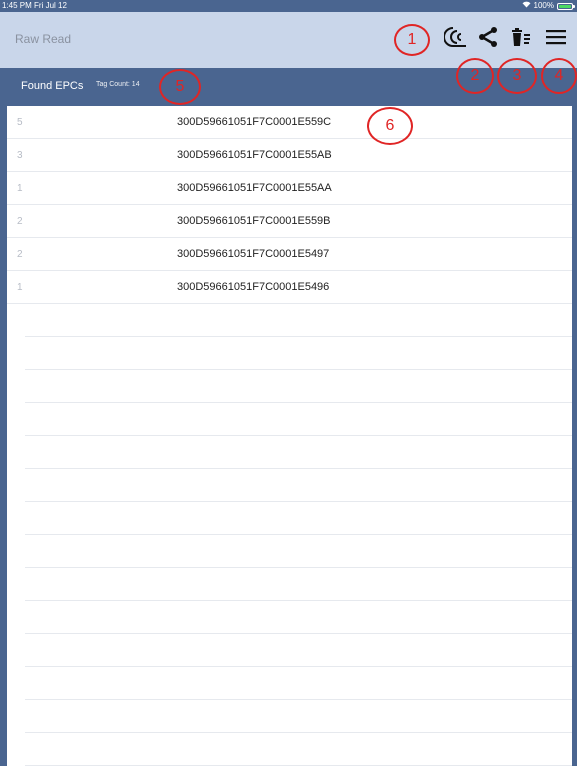 The height and width of the screenshot is (766, 577). What do you see at coordinates (543, 5) in the screenshot?
I see `battery-percent: 100%` at bounding box center [543, 5].